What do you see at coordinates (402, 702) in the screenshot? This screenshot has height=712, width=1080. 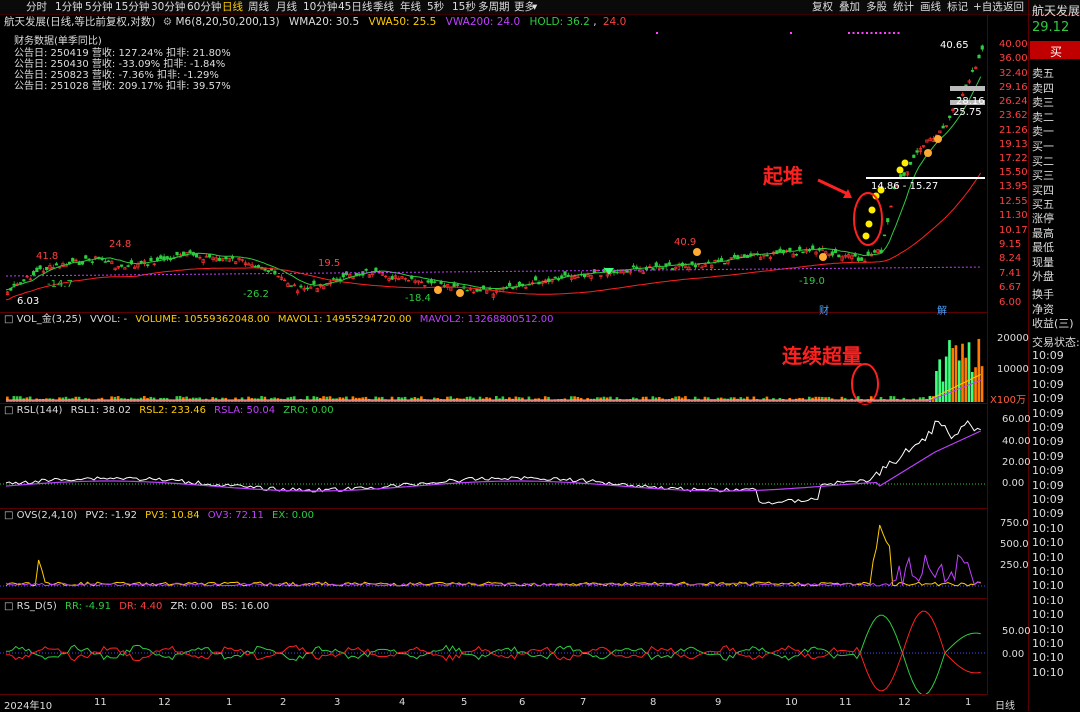 I see `x-axis-label: 4` at bounding box center [402, 702].